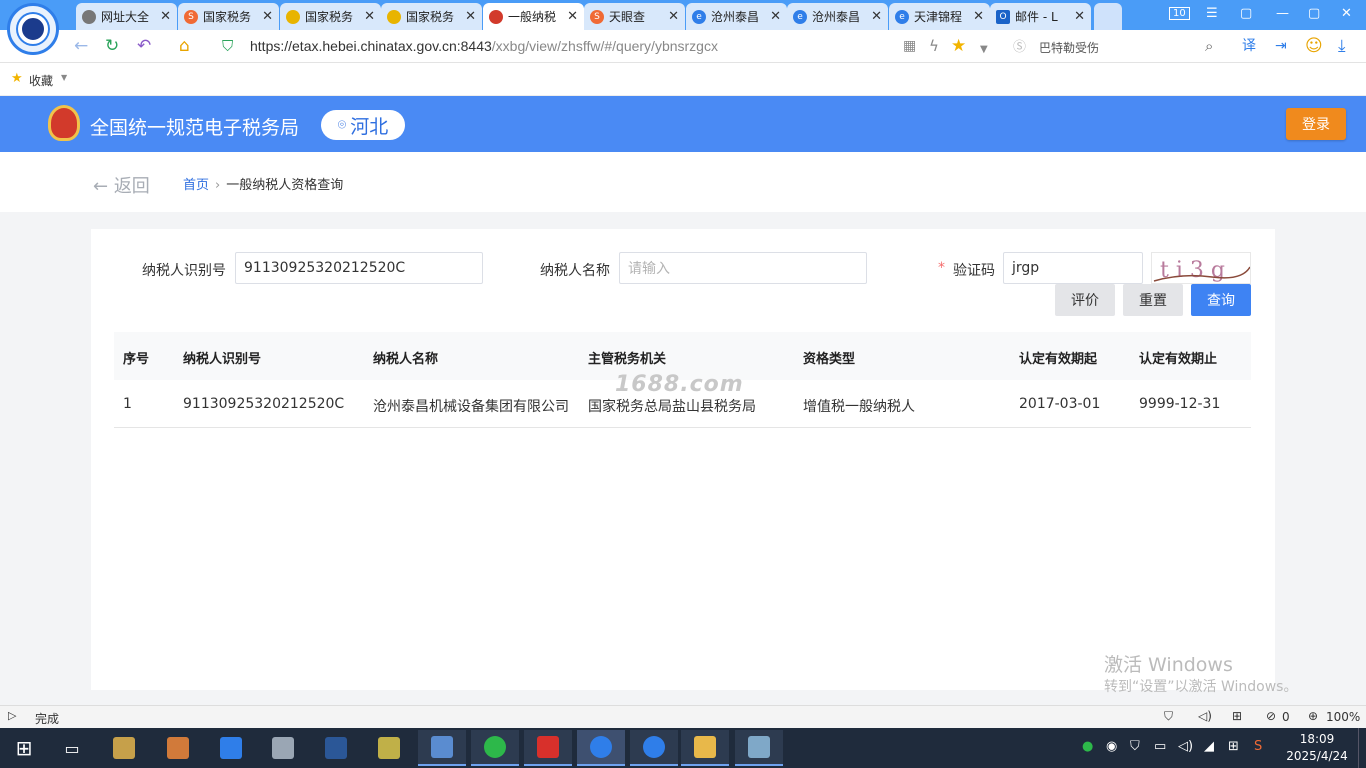 This screenshot has width=1366, height=768. Describe the element at coordinates (196, 185) in the screenshot. I see `breadcrumb-home: 首页` at that location.